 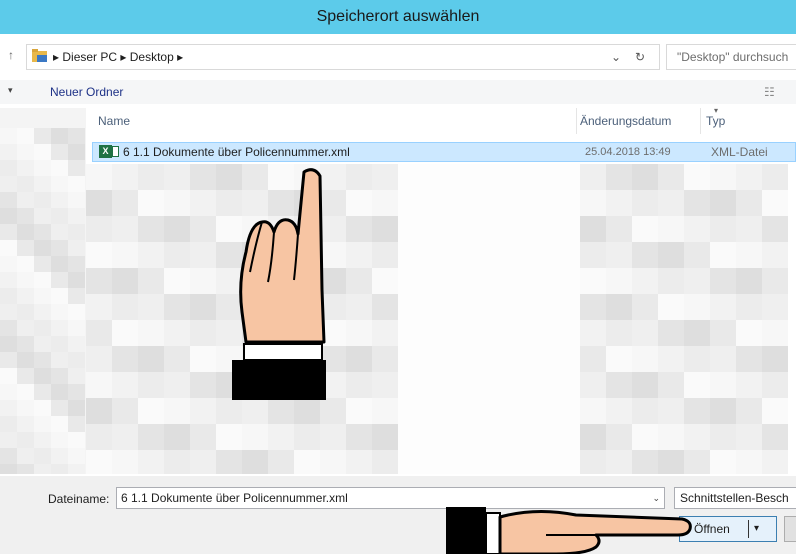 What do you see at coordinates (152, 57) in the screenshot?
I see `breadcrumb-item-desktop: Desktop` at bounding box center [152, 57].